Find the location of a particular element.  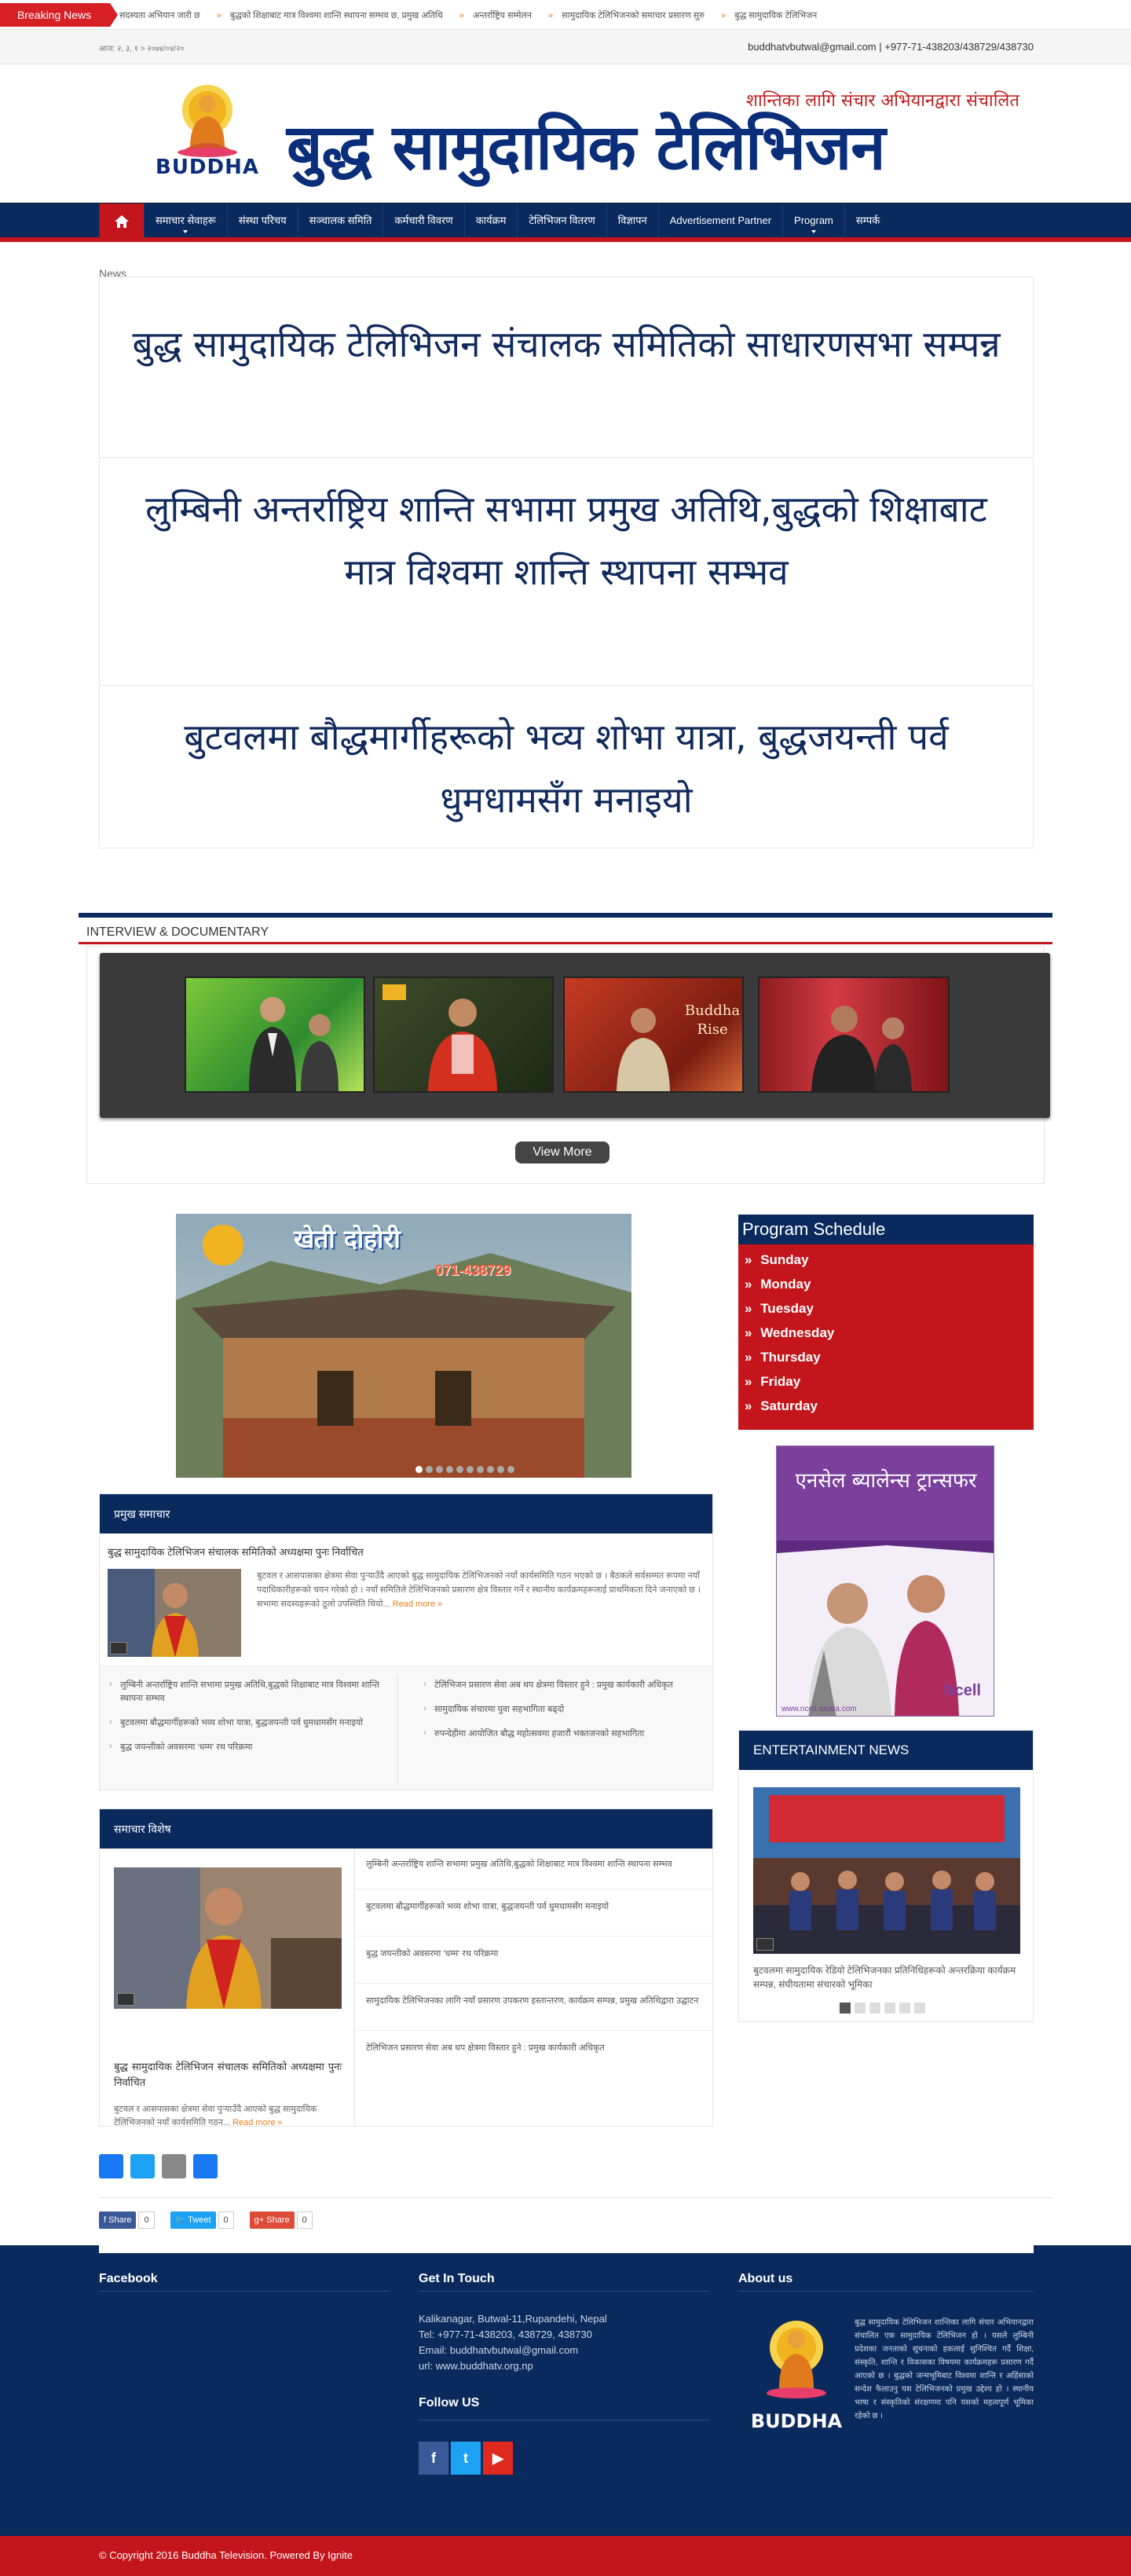

entertainment-image is located at coordinates (886, 1870).